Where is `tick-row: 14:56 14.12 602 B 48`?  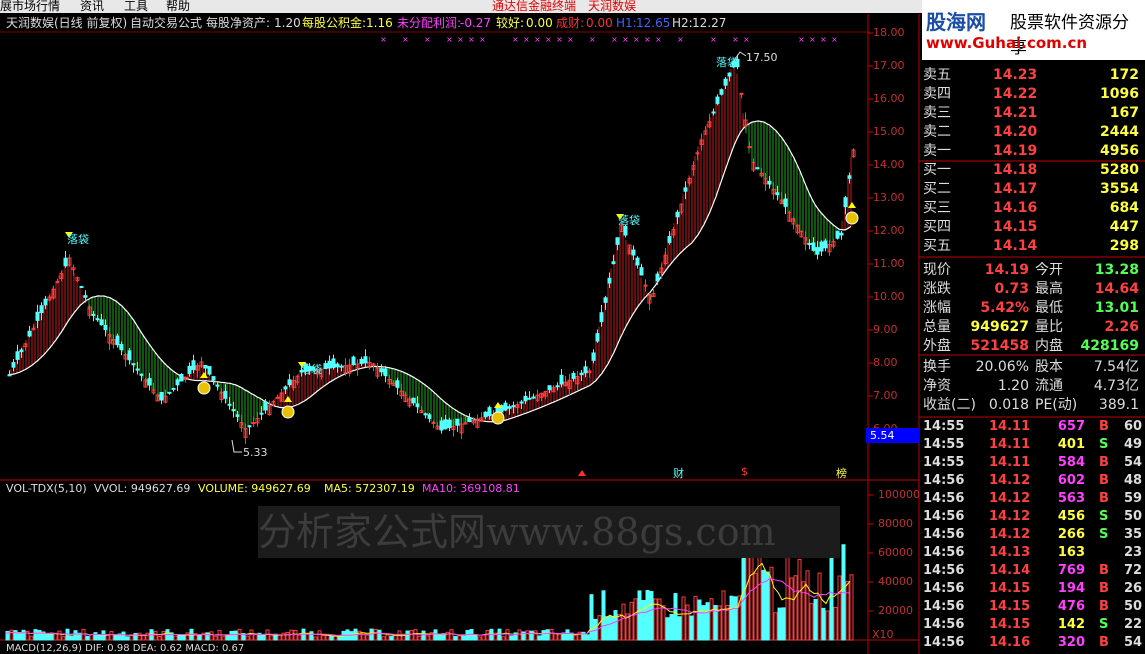 tick-row: 14:56 14.12 602 B 48 is located at coordinates (1032, 481).